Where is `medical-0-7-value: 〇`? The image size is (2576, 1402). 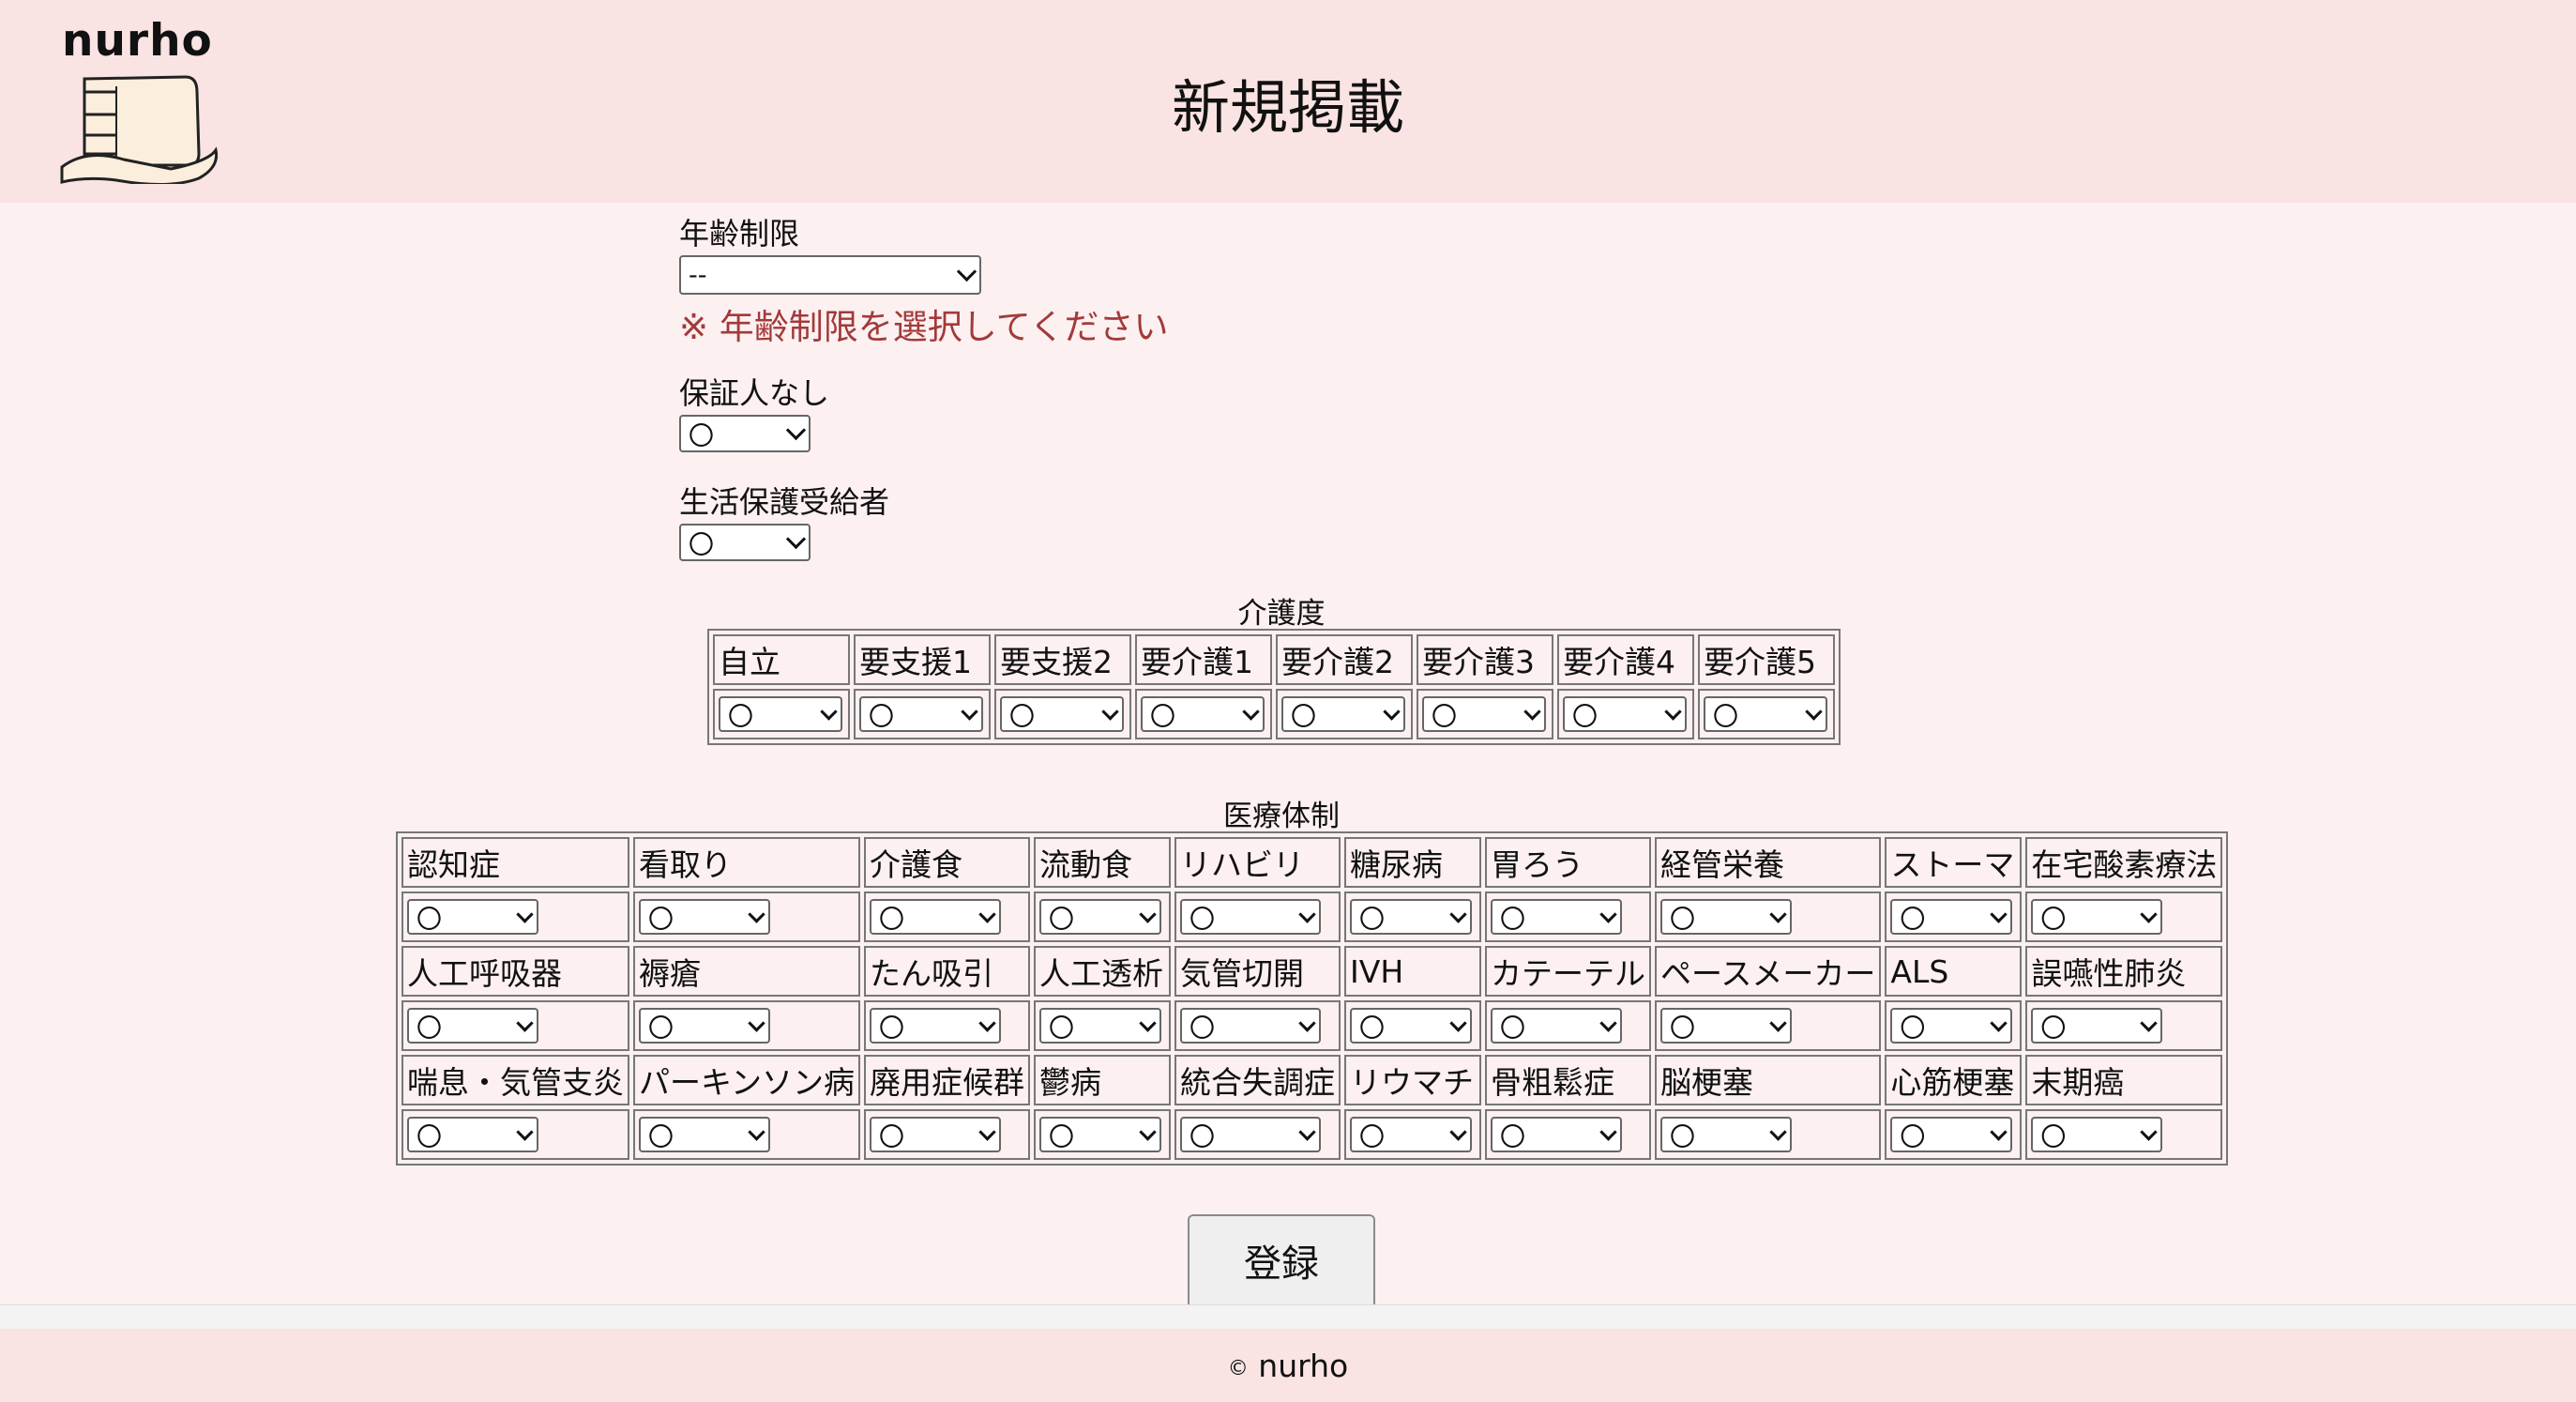 medical-0-7-value: 〇 is located at coordinates (1683, 920).